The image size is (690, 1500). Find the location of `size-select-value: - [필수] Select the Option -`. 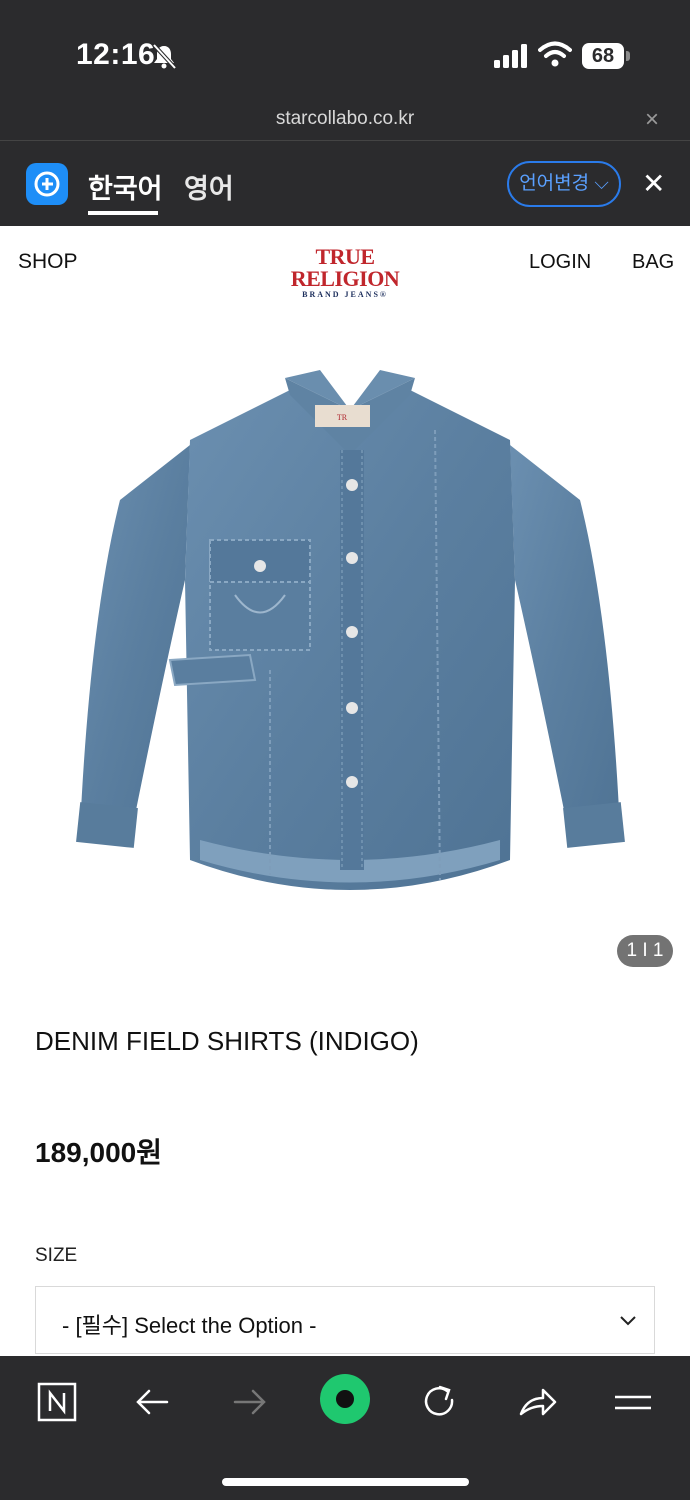

size-select-value: - [필수] Select the Option - is located at coordinates (189, 1325).